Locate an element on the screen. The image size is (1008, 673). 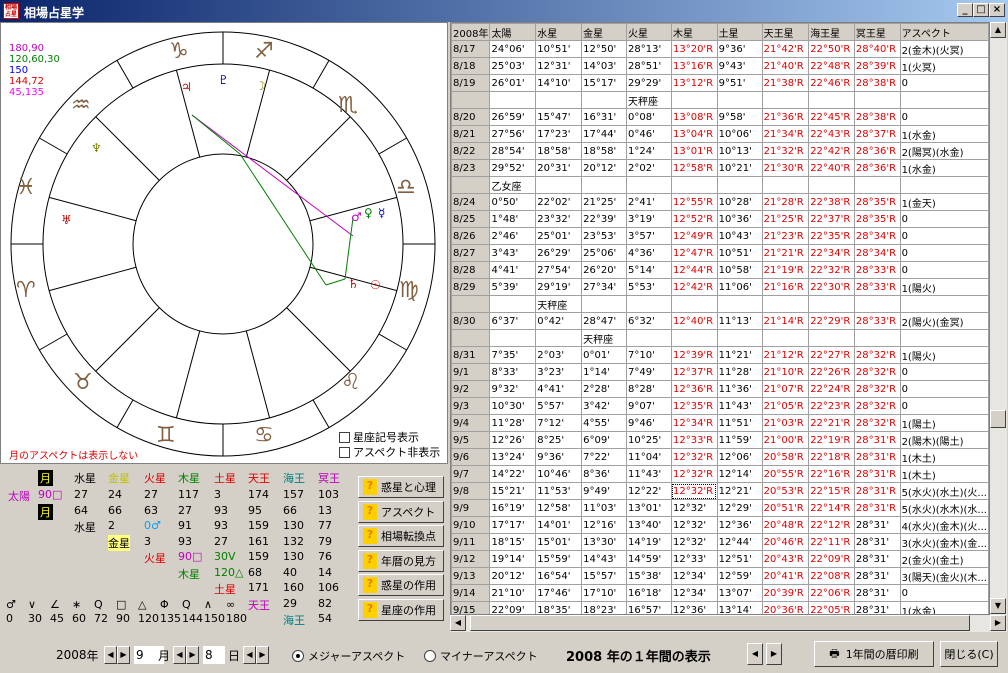
position-cell: 10°43' is located at coordinates (739, 236).